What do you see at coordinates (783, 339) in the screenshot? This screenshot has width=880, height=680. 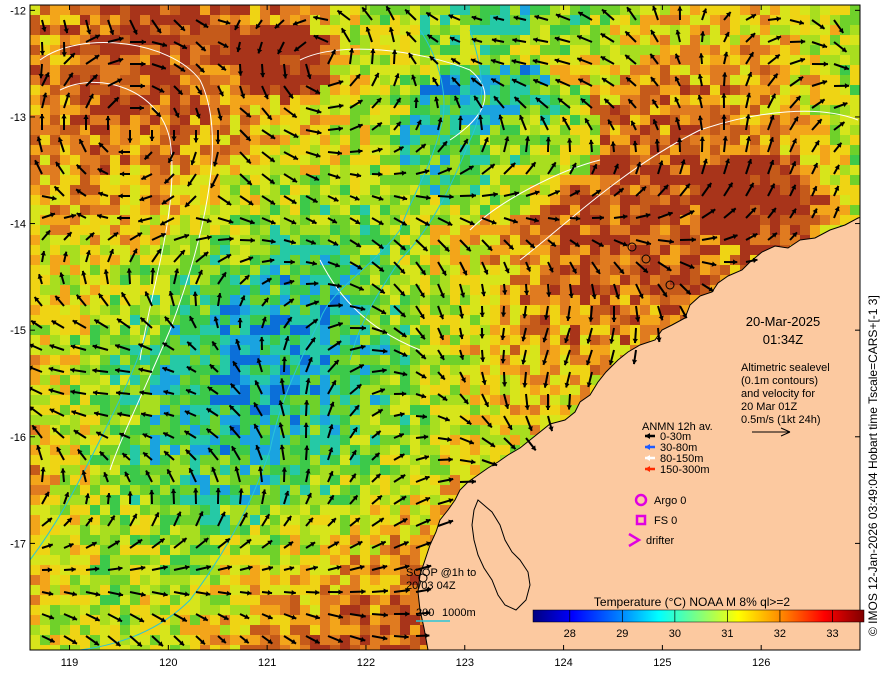 I see `timestamp-time: 01:34Z` at bounding box center [783, 339].